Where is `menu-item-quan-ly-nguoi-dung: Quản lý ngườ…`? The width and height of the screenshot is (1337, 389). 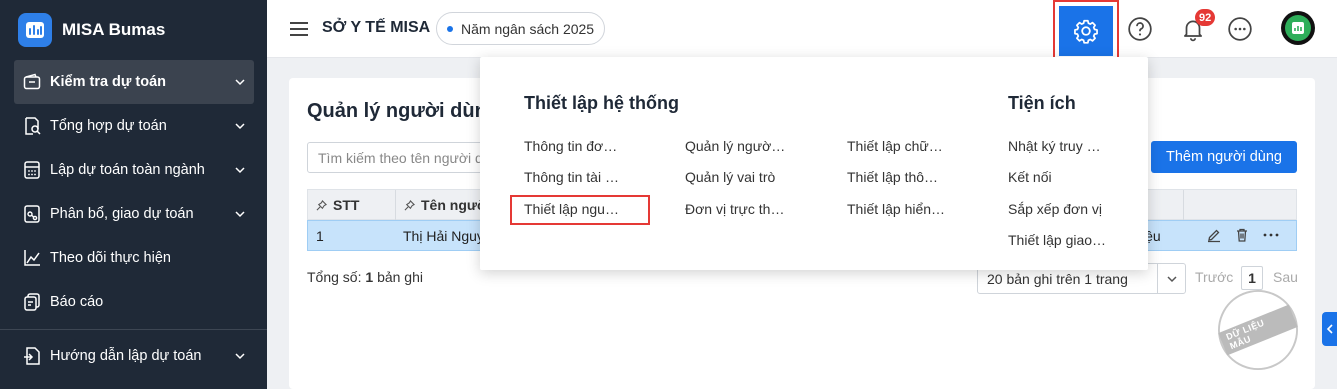
menu-item-quan-ly-nguoi-dung: Quản lý ngườ… is located at coordinates (735, 146).